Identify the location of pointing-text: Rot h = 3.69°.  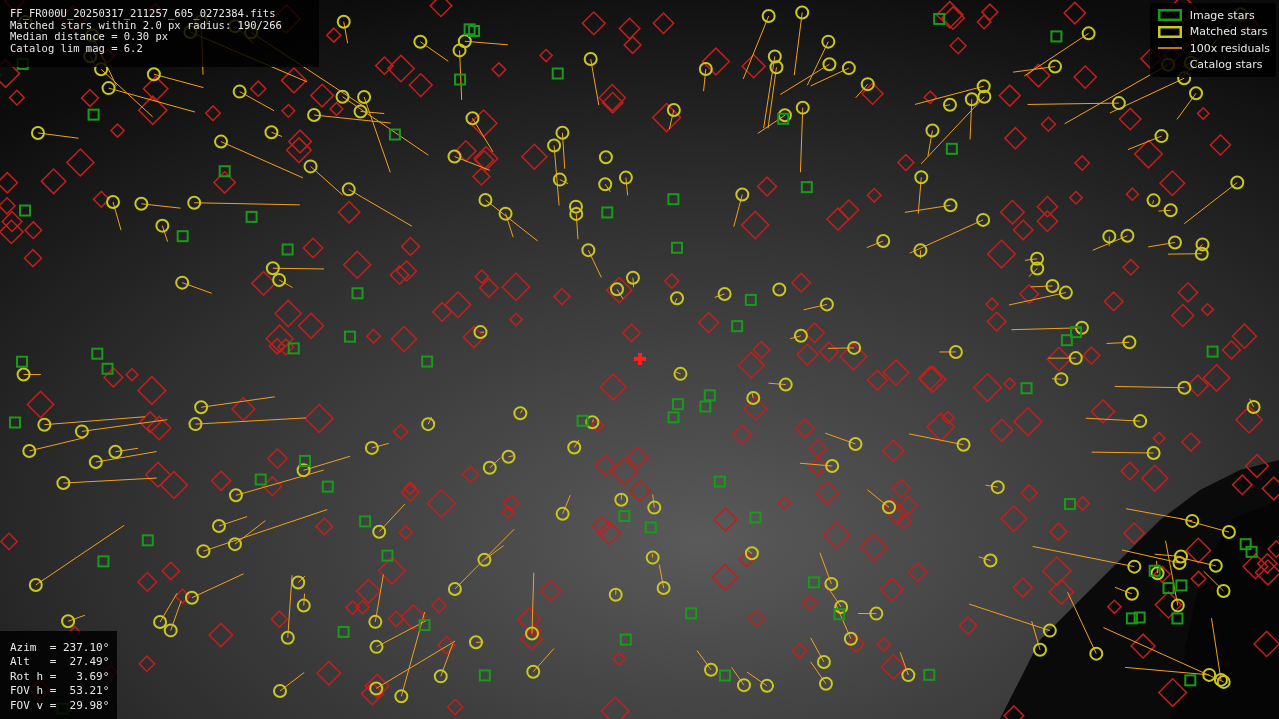
(60, 676).